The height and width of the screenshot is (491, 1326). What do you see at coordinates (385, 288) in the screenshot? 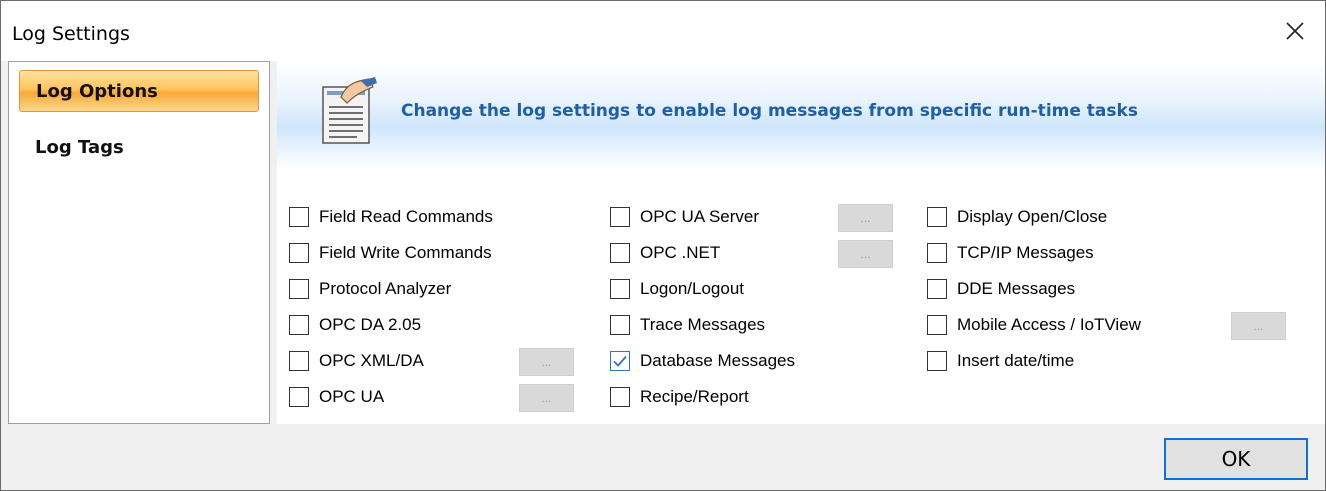
I see `option-label: Protocol Analyzer` at bounding box center [385, 288].